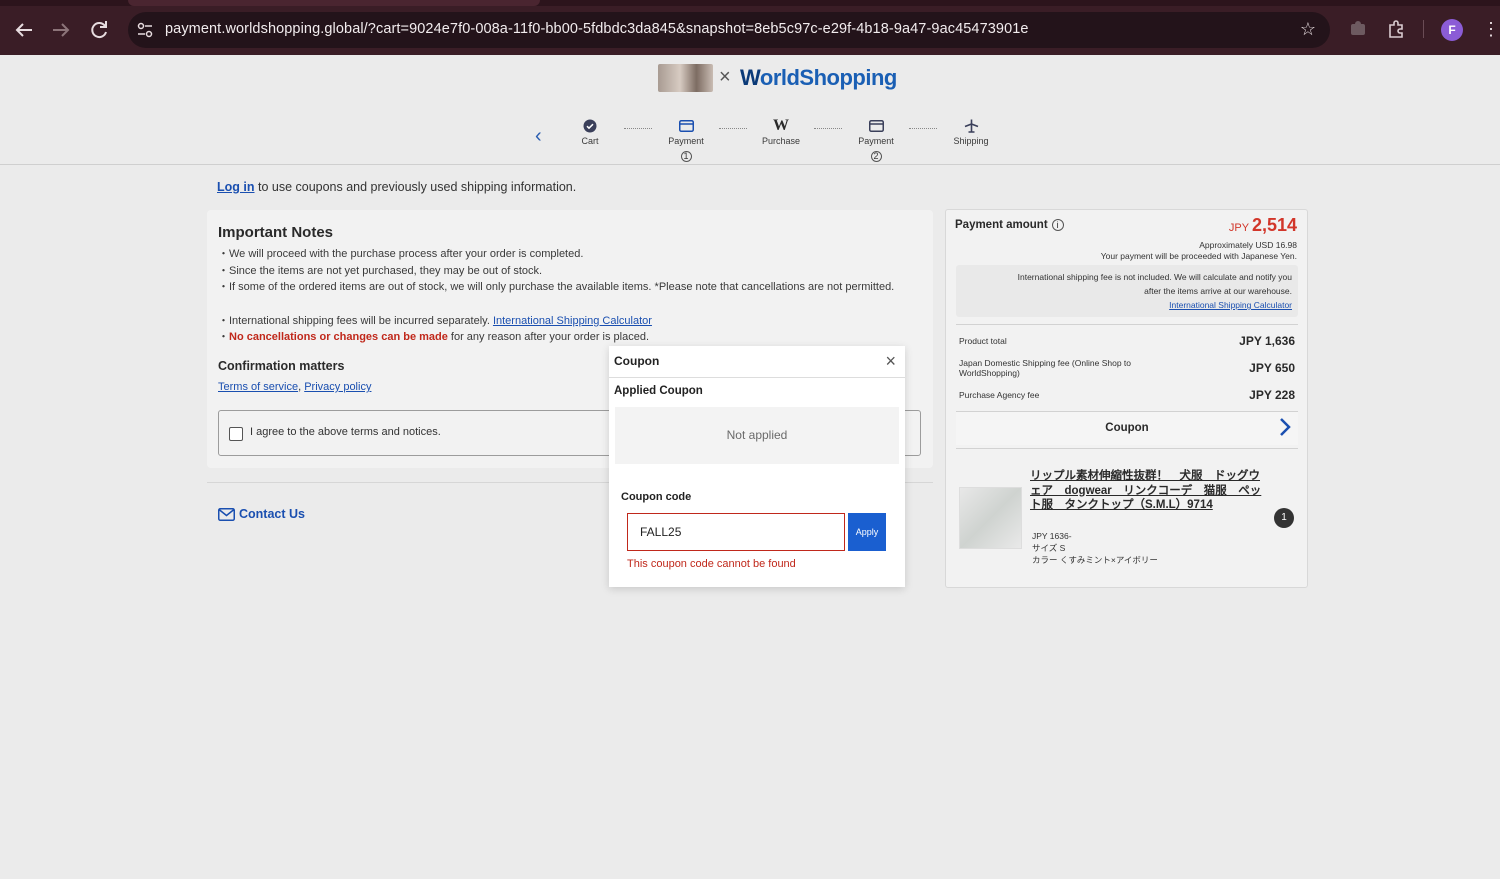 Image resolution: width=1500 pixels, height=879 pixels. What do you see at coordinates (686, 141) in the screenshot?
I see `step-payment-1: Payment 1` at bounding box center [686, 141].